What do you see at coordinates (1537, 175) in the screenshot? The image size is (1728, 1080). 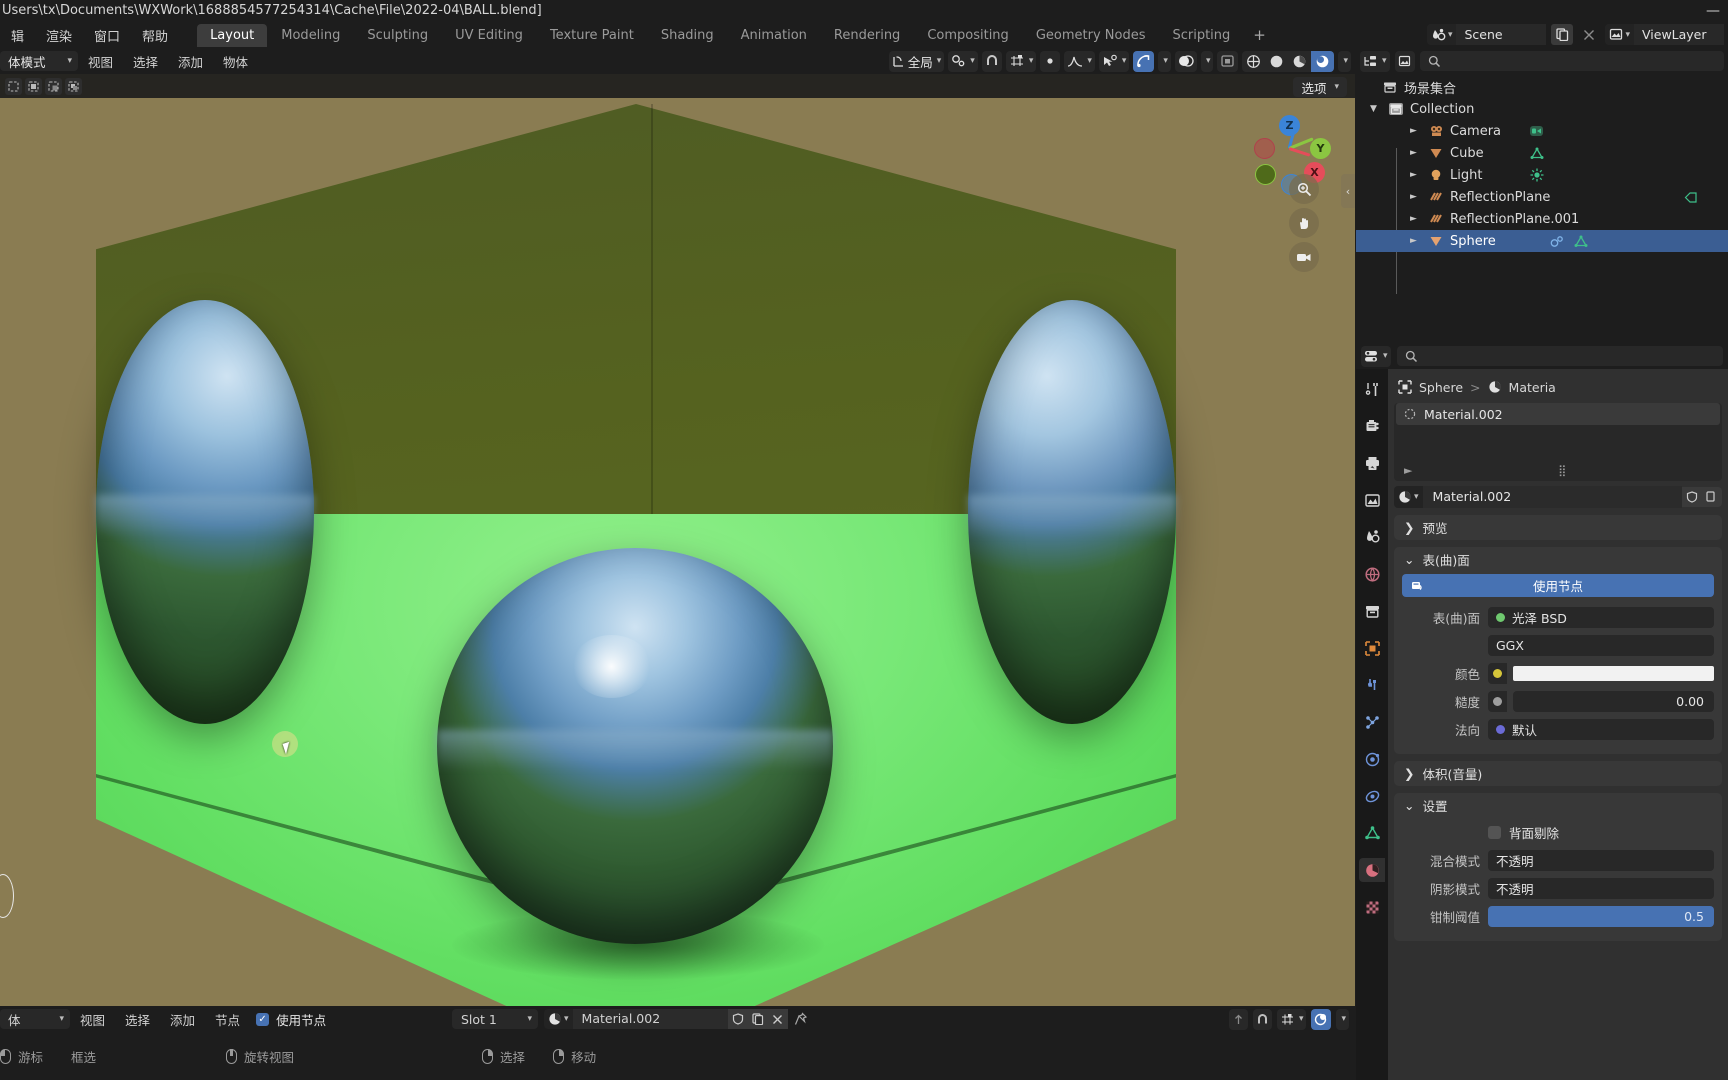 I see `light-data-icon` at bounding box center [1537, 175].